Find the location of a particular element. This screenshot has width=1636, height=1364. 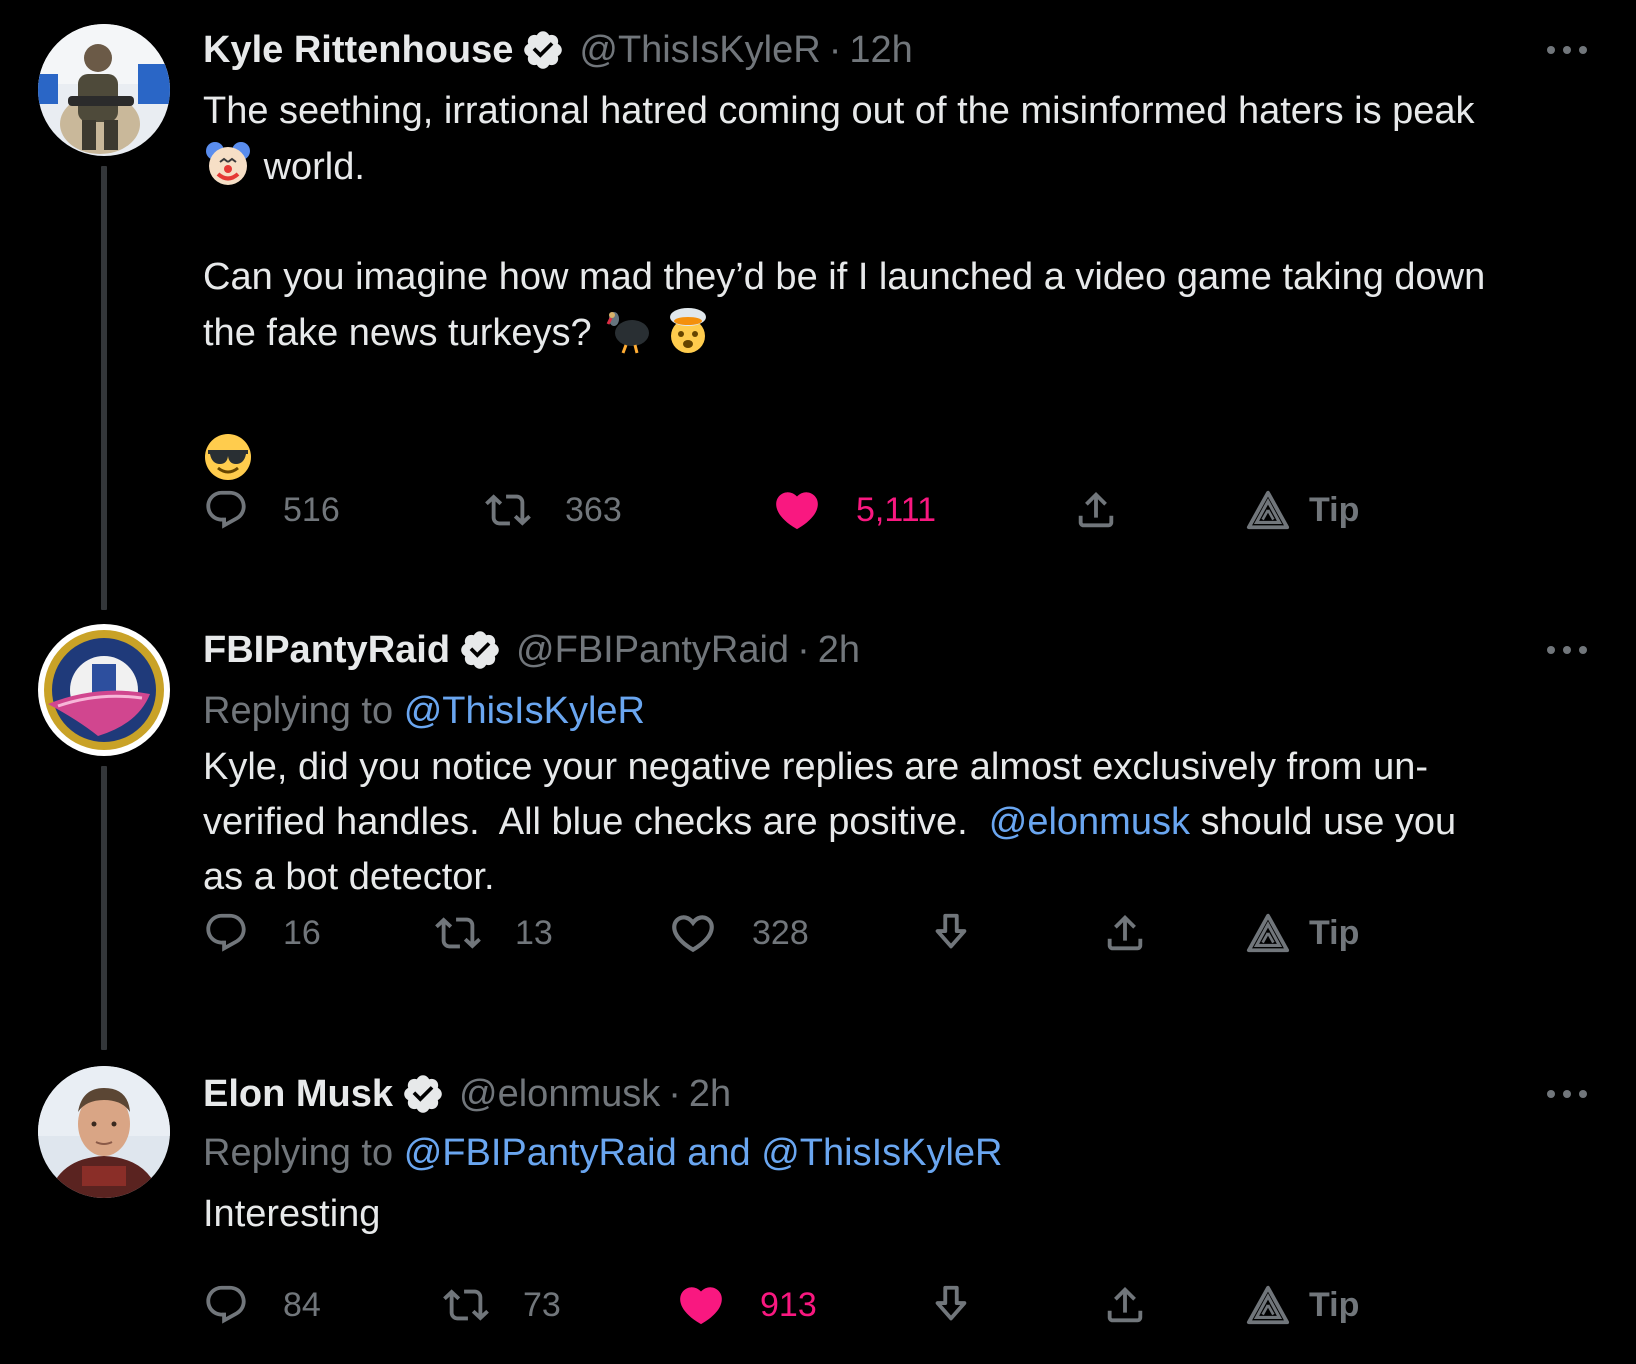

author-name: Elon Musk is located at coordinates (298, 1094).